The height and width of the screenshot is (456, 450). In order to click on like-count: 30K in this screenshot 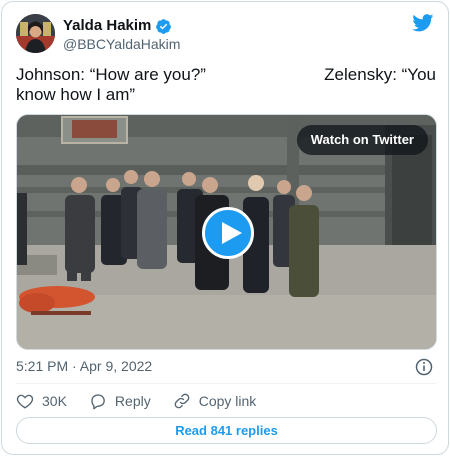, I will do `click(54, 401)`.